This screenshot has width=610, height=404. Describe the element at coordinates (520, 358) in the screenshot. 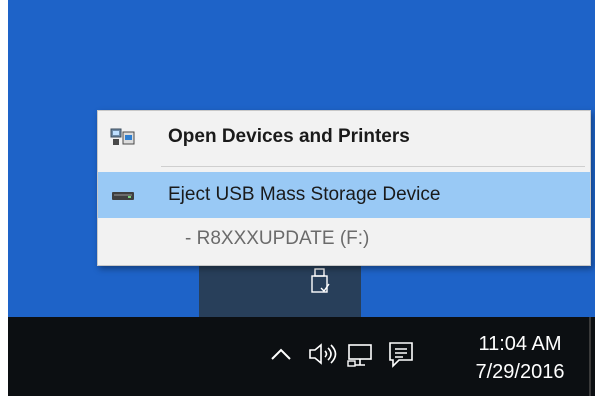

I see `clock: 11:04 AM 7/29/2016` at that location.